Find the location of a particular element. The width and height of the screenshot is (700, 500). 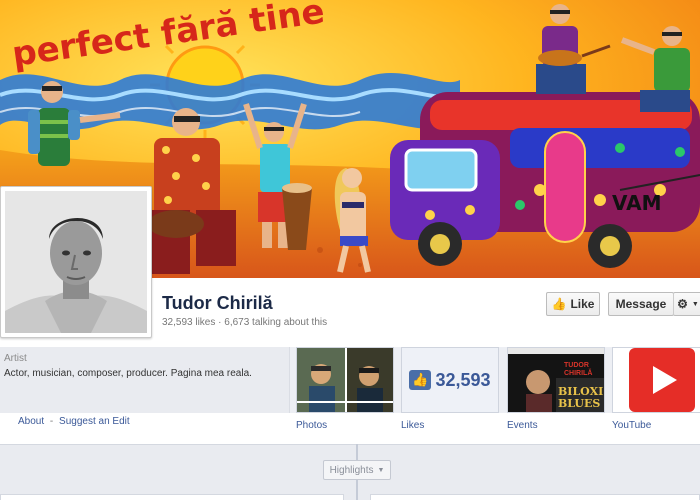

page-title: Tudor Chirilă is located at coordinates (217, 303).